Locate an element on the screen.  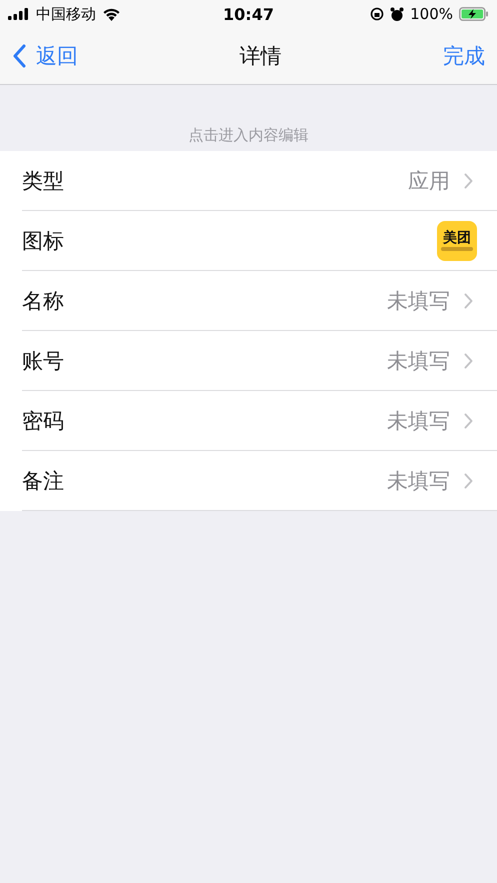
row-label: 名称 is located at coordinates (43, 301).